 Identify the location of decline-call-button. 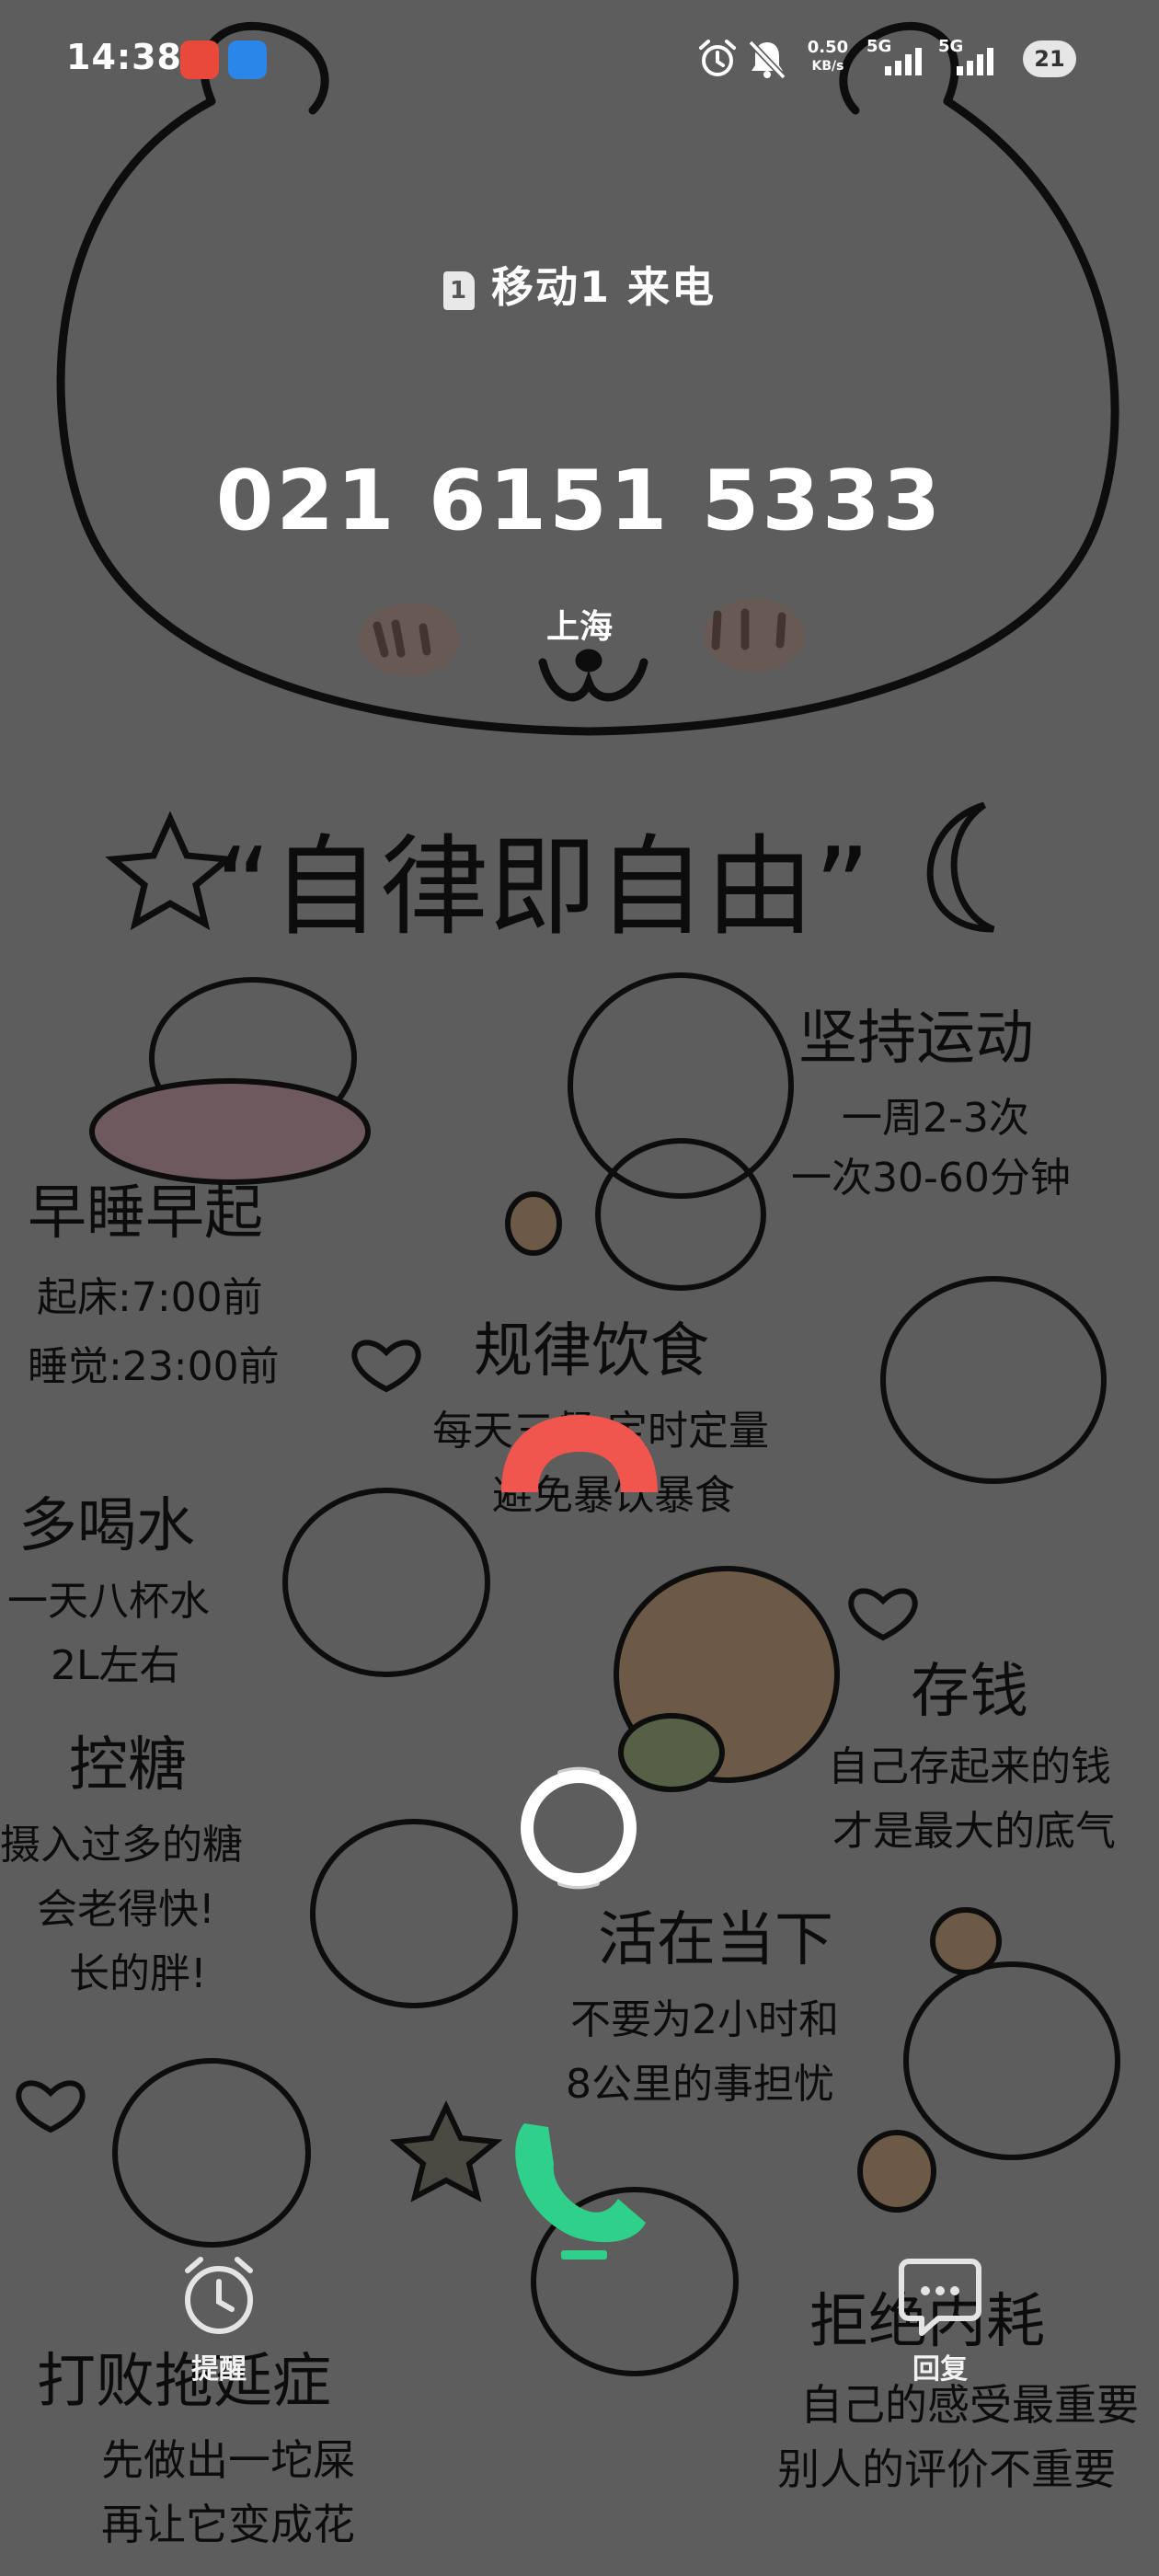
(579, 1454).